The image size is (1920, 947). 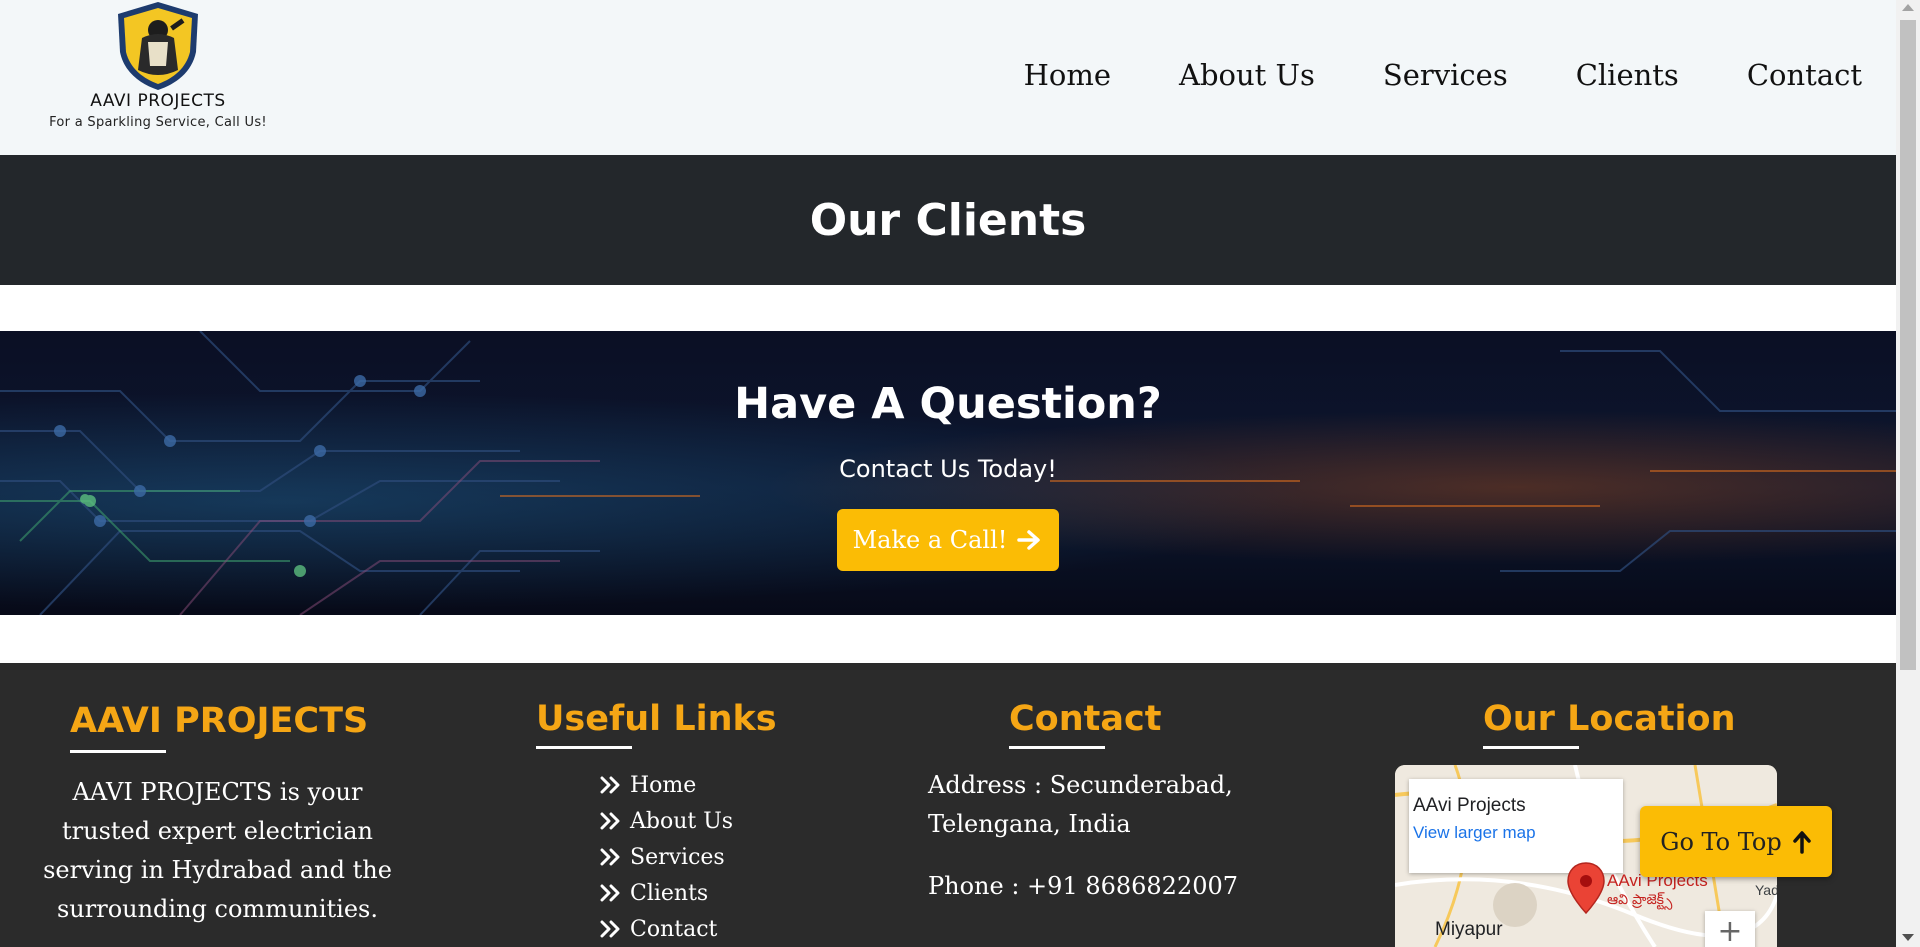 I want to click on footer-link-label: Services, so click(x=677, y=857).